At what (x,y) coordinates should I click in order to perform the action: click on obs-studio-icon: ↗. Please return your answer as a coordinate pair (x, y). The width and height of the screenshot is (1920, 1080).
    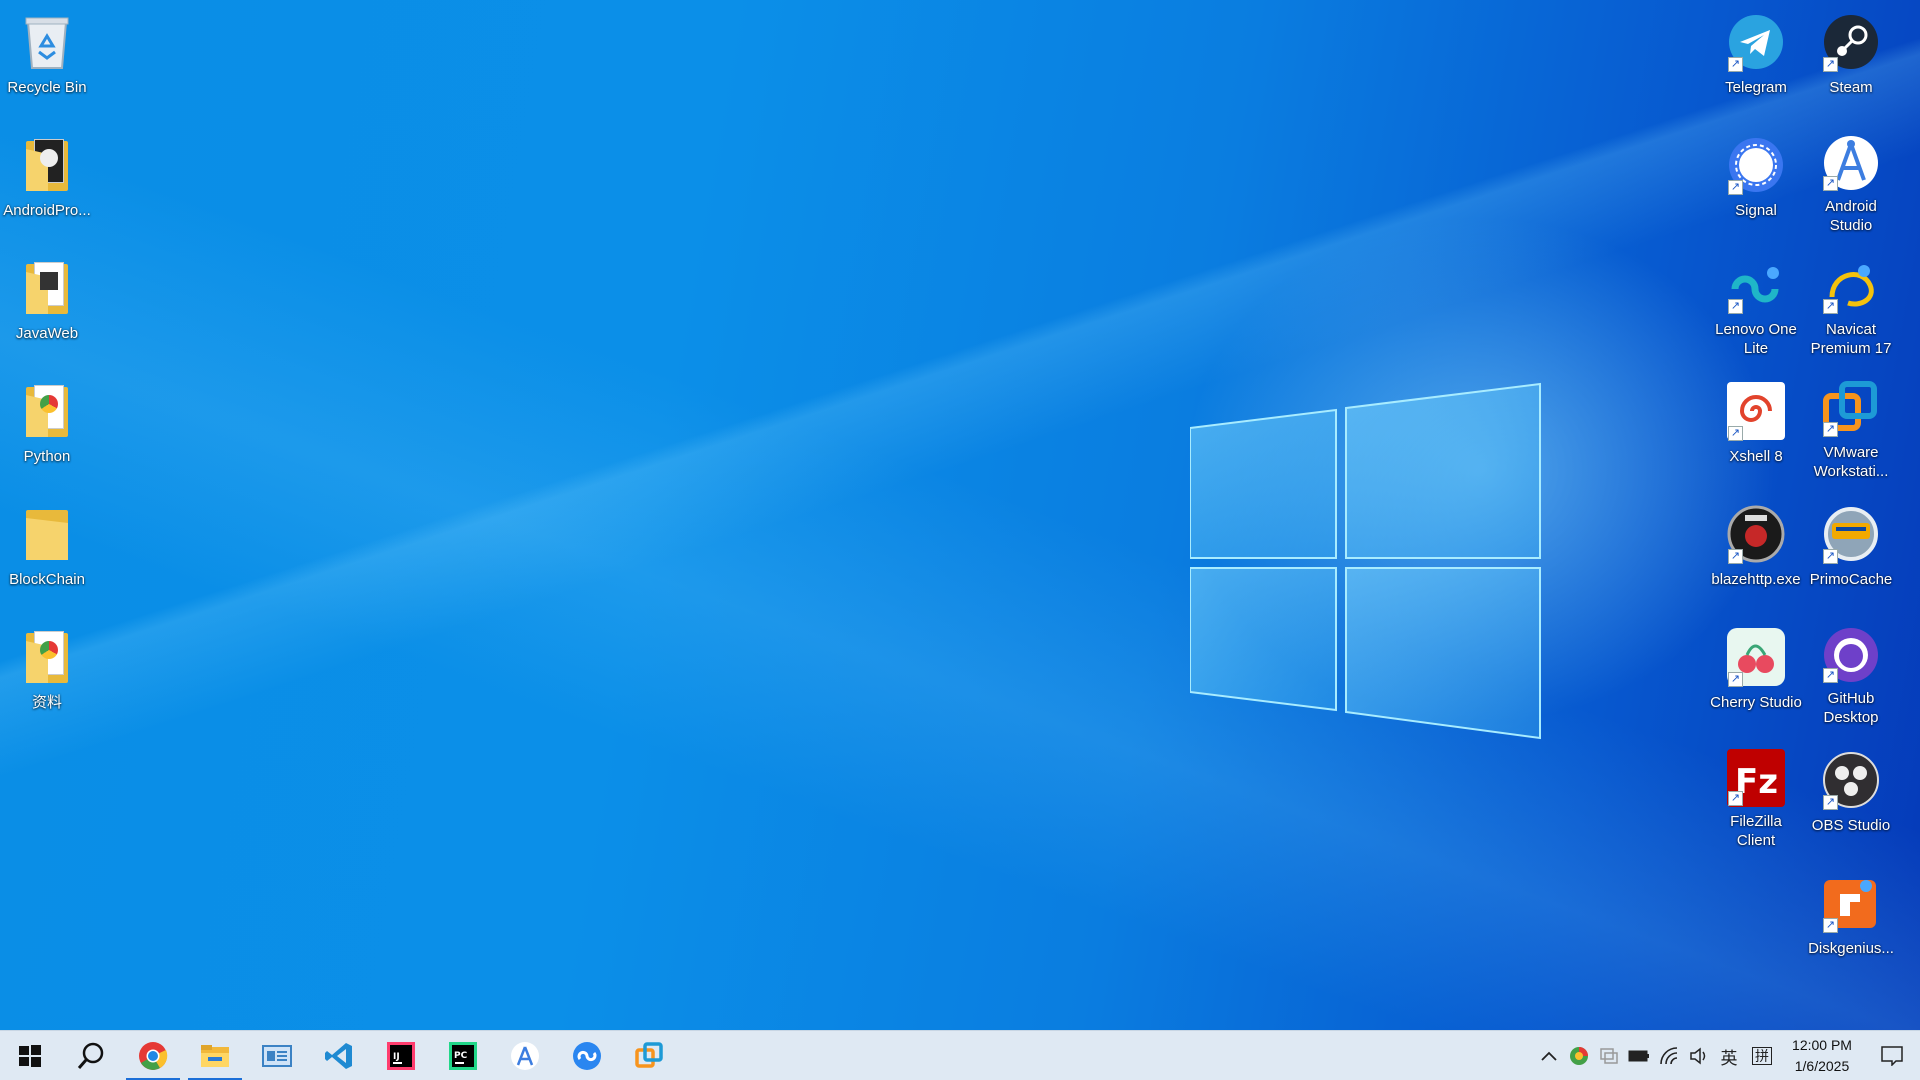
    Looking at the image, I should click on (1851, 780).